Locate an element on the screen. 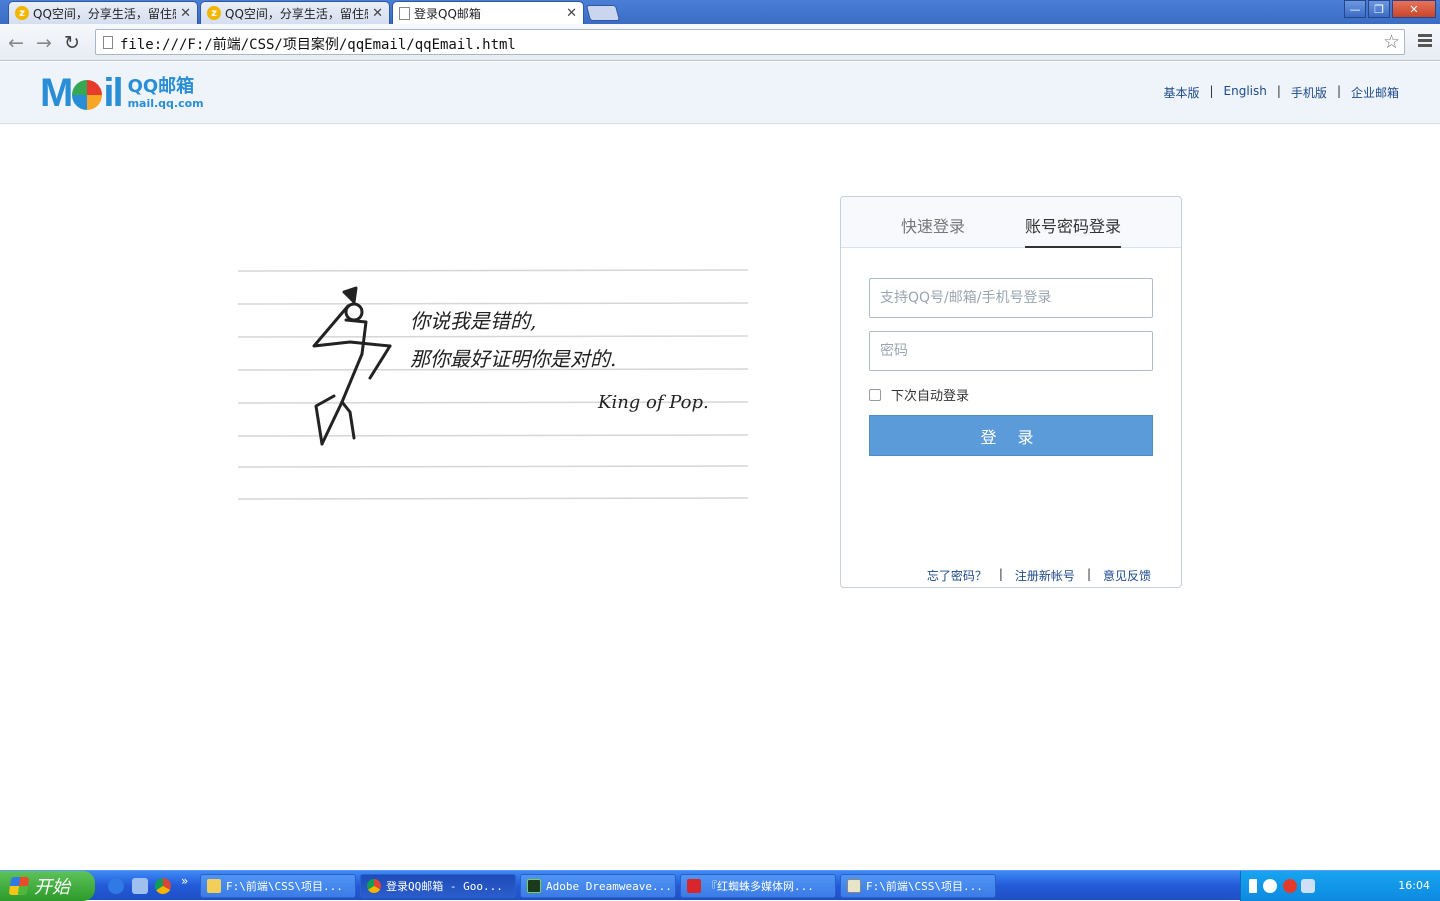 The image size is (1440, 901). ruled-paper-lines: 你说我是错的, 那你最好证明你是对的. King of Pop. is located at coordinates (493, 384).